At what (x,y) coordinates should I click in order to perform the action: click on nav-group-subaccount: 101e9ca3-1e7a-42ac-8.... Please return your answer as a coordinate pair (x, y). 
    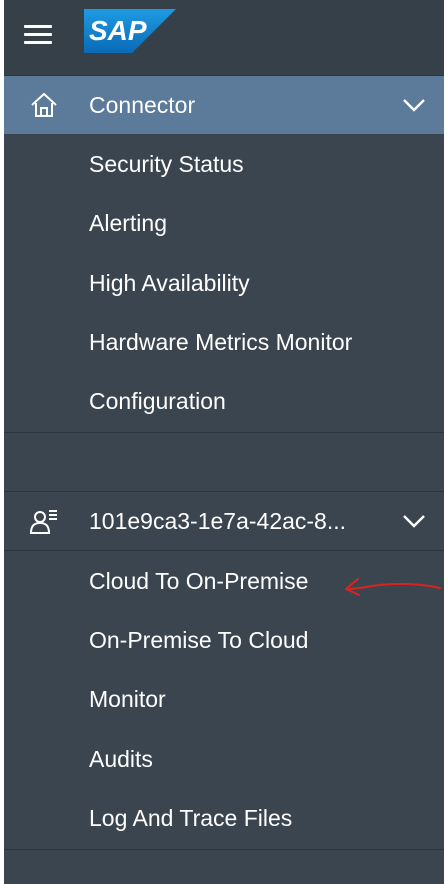
    Looking at the image, I should click on (224, 521).